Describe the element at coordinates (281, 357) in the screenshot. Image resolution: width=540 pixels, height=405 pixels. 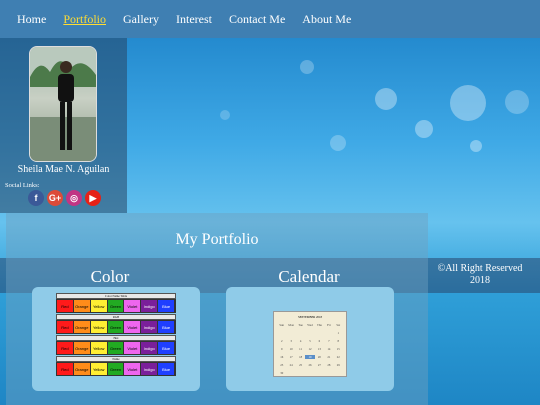
I see `calendar-date: 16` at that location.